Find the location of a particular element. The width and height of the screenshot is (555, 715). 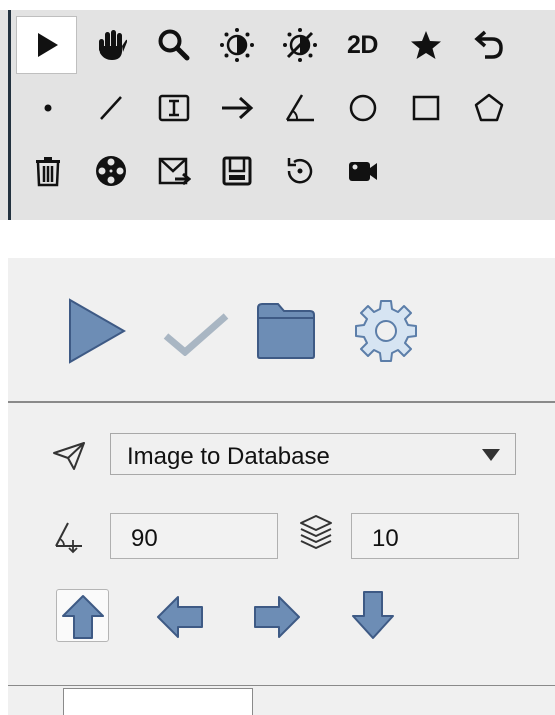

brightness-icon is located at coordinates (236, 45).